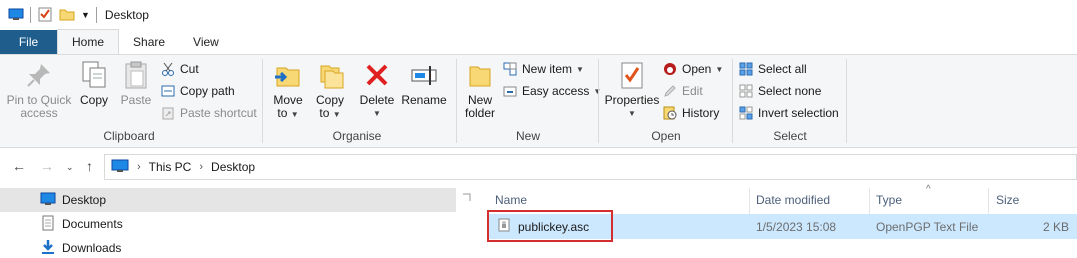 Image resolution: width=1077 pixels, height=258 pixels. I want to click on select-none-button: Select none, so click(779, 91).